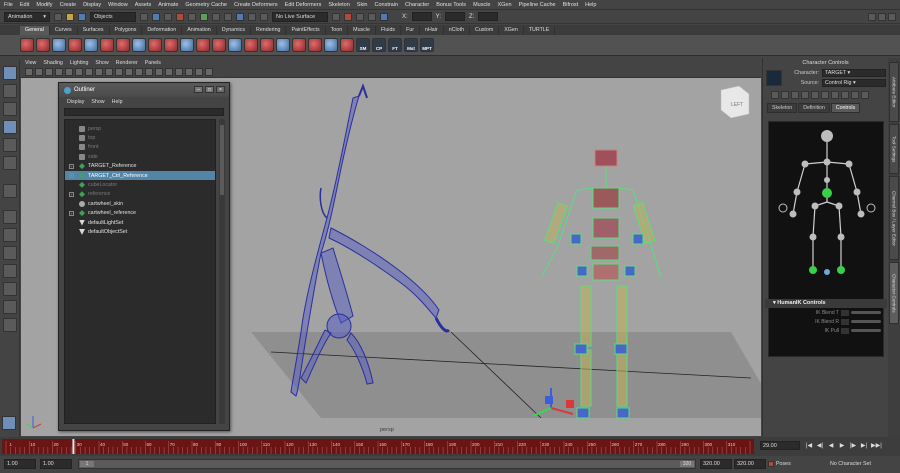 The width and height of the screenshot is (900, 473). I want to click on z-field, so click(488, 16).